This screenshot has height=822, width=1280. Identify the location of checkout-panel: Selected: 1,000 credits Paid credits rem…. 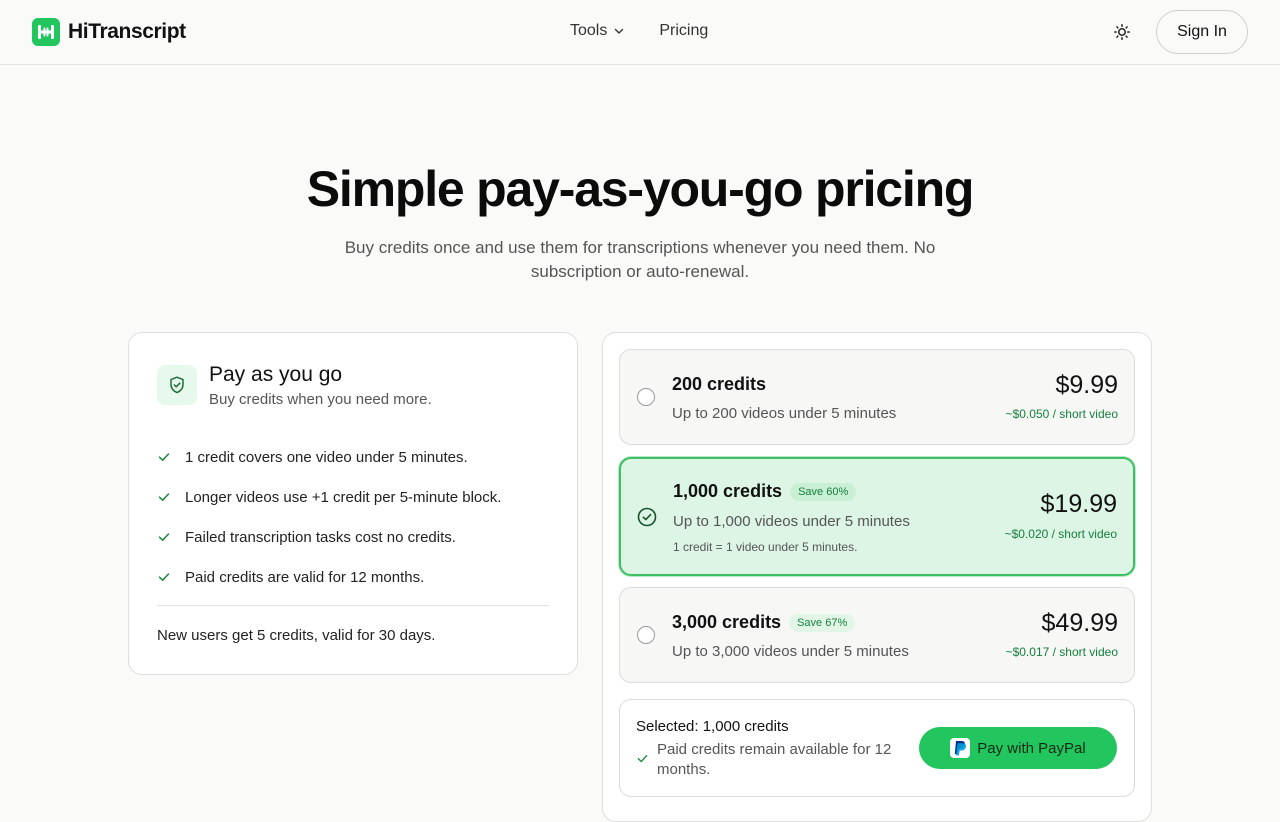
(877, 748).